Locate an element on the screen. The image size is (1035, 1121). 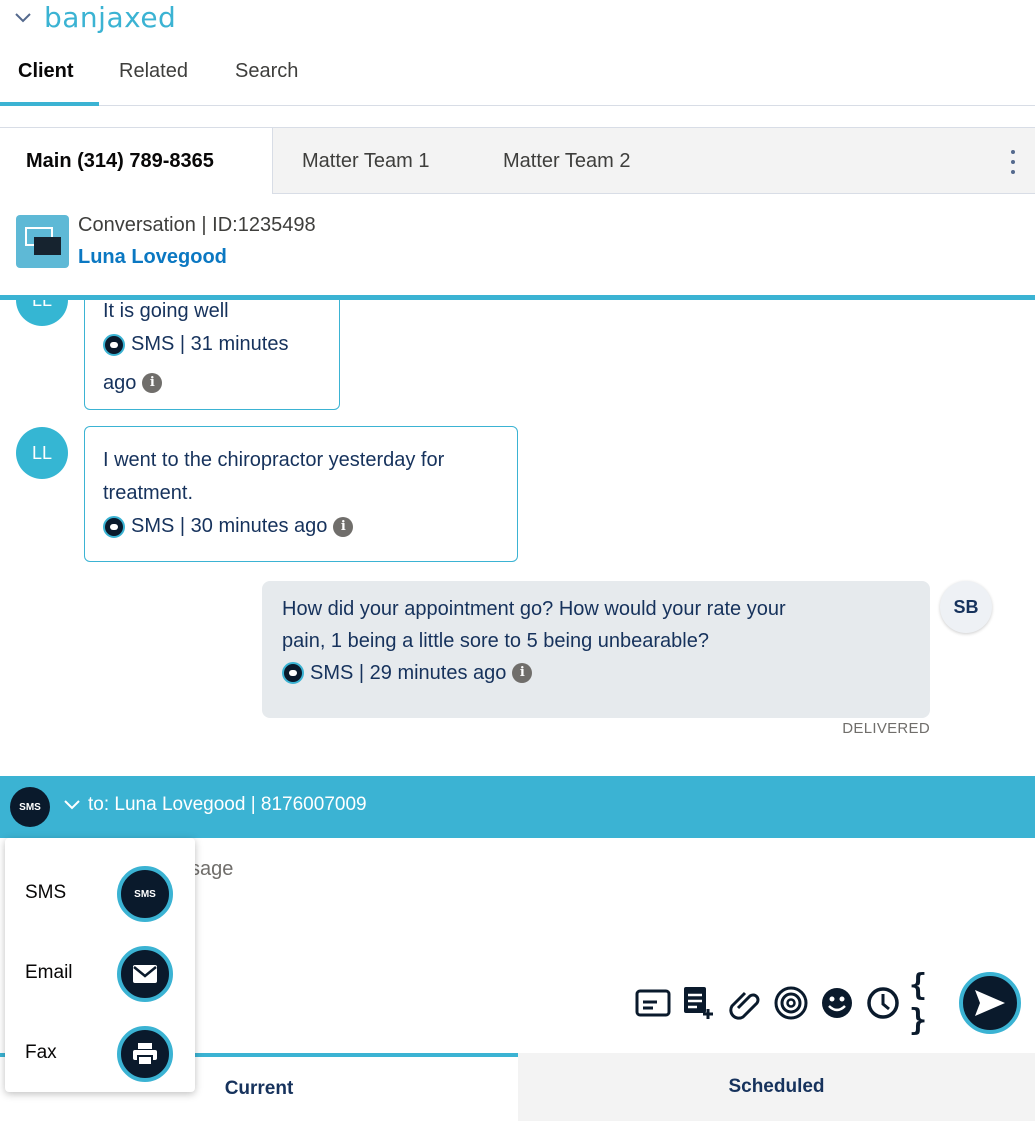
printer-icon is located at coordinates (145, 1054).